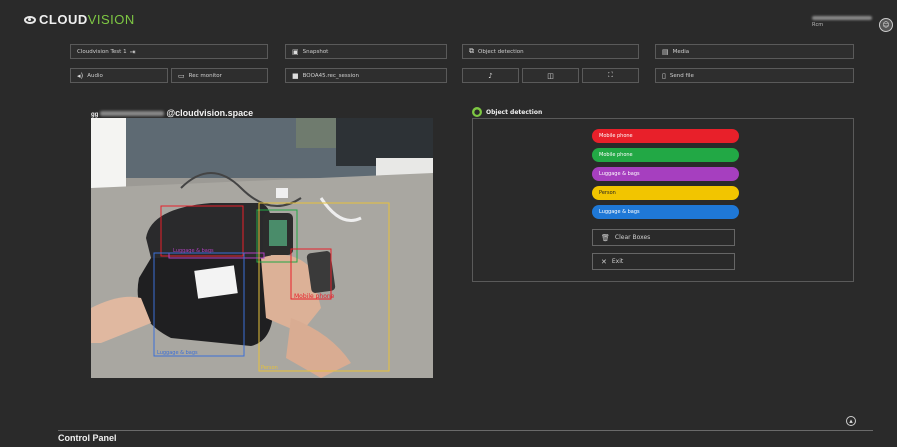  I want to click on redacted-email, so click(132, 114).